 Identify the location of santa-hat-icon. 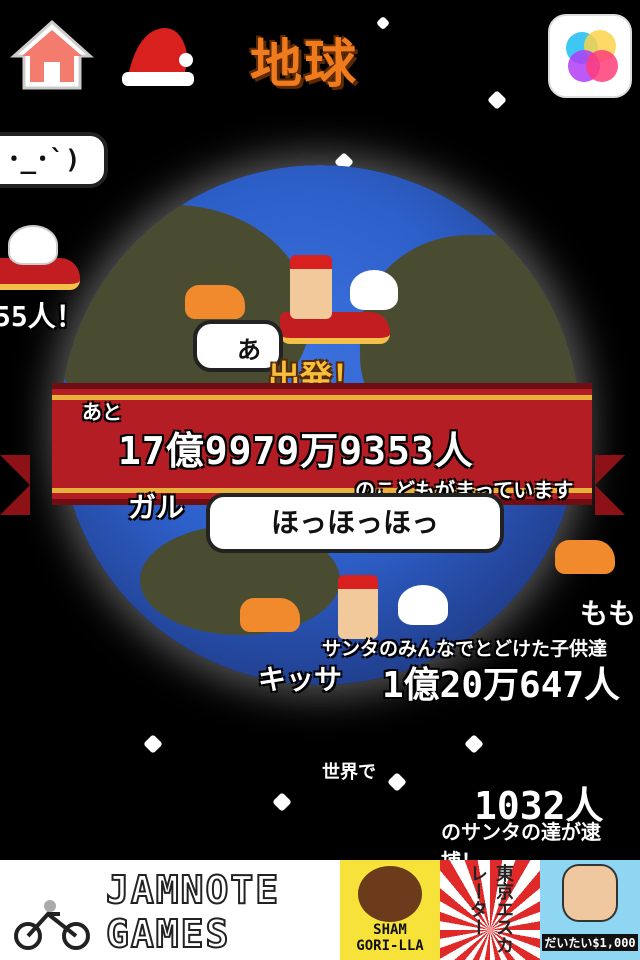
(158, 57).